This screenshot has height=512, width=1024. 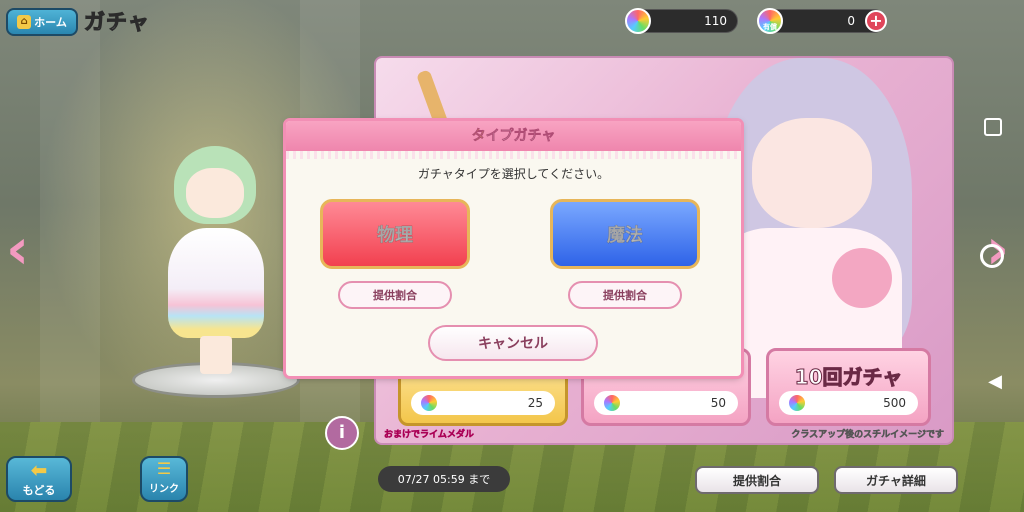 What do you see at coordinates (395, 295) in the screenshot?
I see `physical-rates-button: 提供割合` at bounding box center [395, 295].